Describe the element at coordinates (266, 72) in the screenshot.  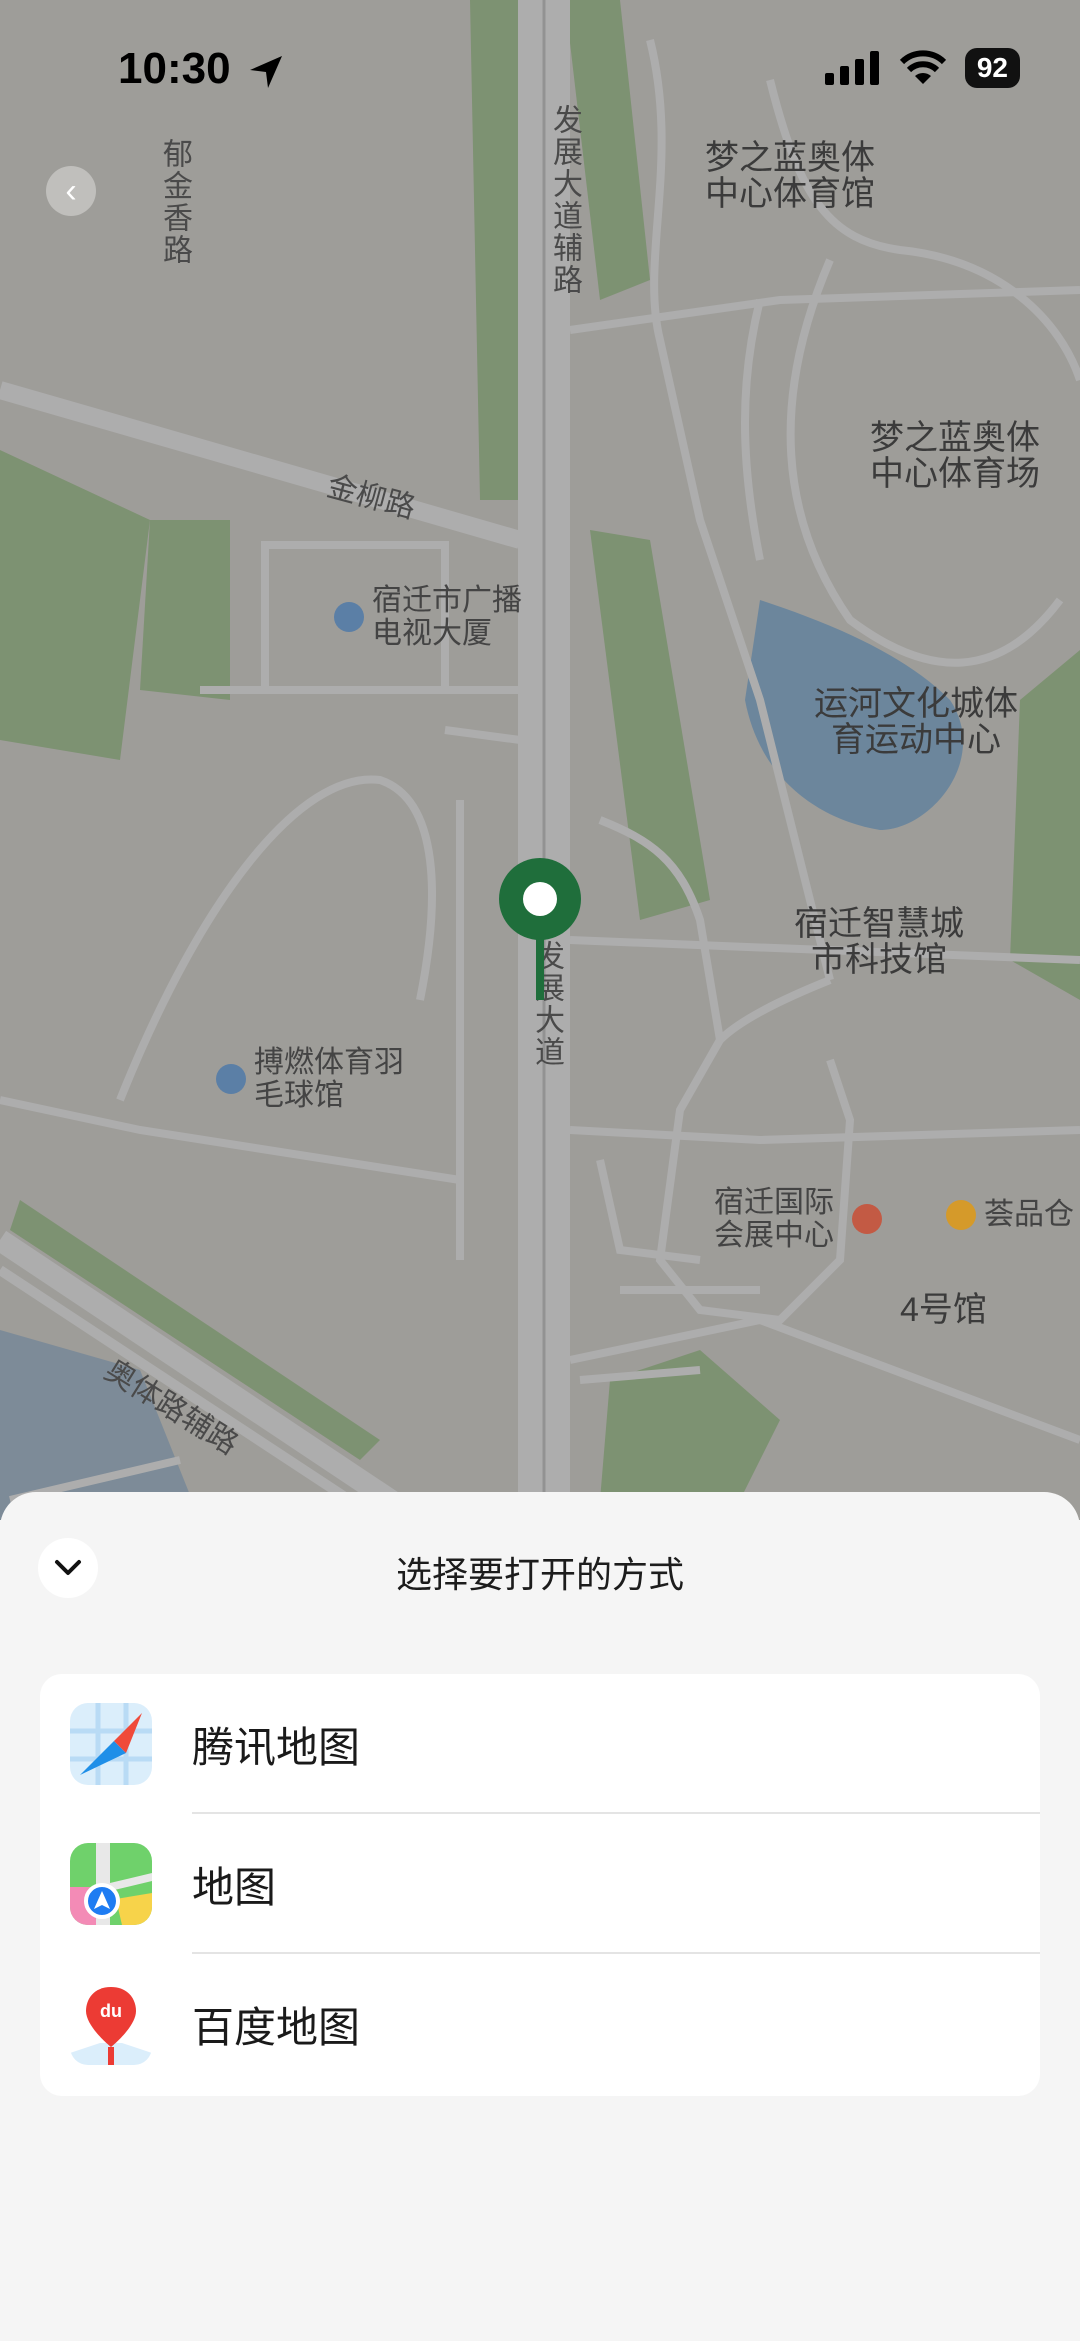
I see `location-arrow-icon` at that location.